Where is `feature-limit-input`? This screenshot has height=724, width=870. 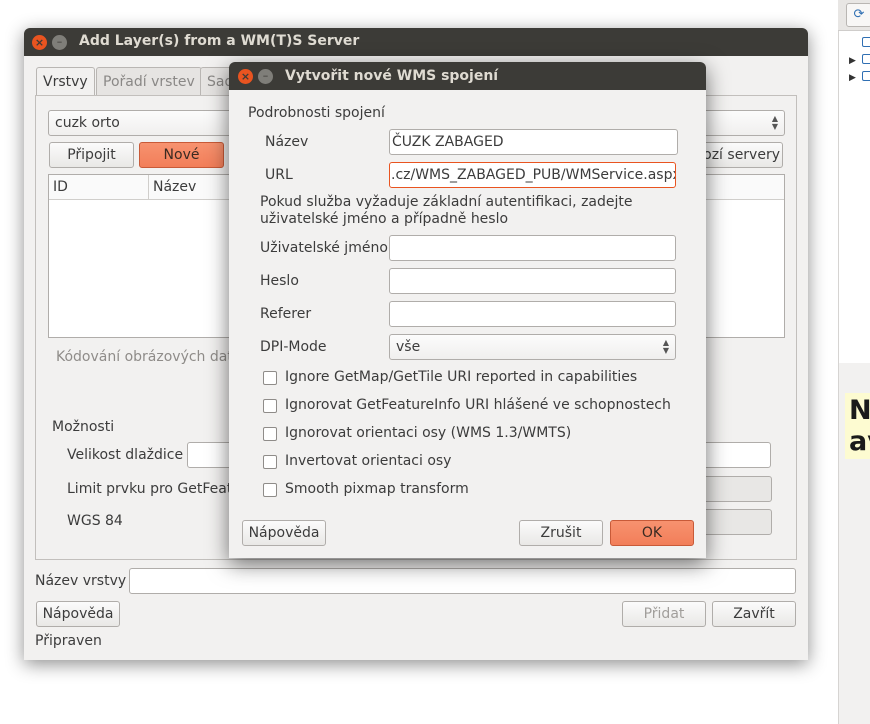
feature-limit-input is located at coordinates (736, 489).